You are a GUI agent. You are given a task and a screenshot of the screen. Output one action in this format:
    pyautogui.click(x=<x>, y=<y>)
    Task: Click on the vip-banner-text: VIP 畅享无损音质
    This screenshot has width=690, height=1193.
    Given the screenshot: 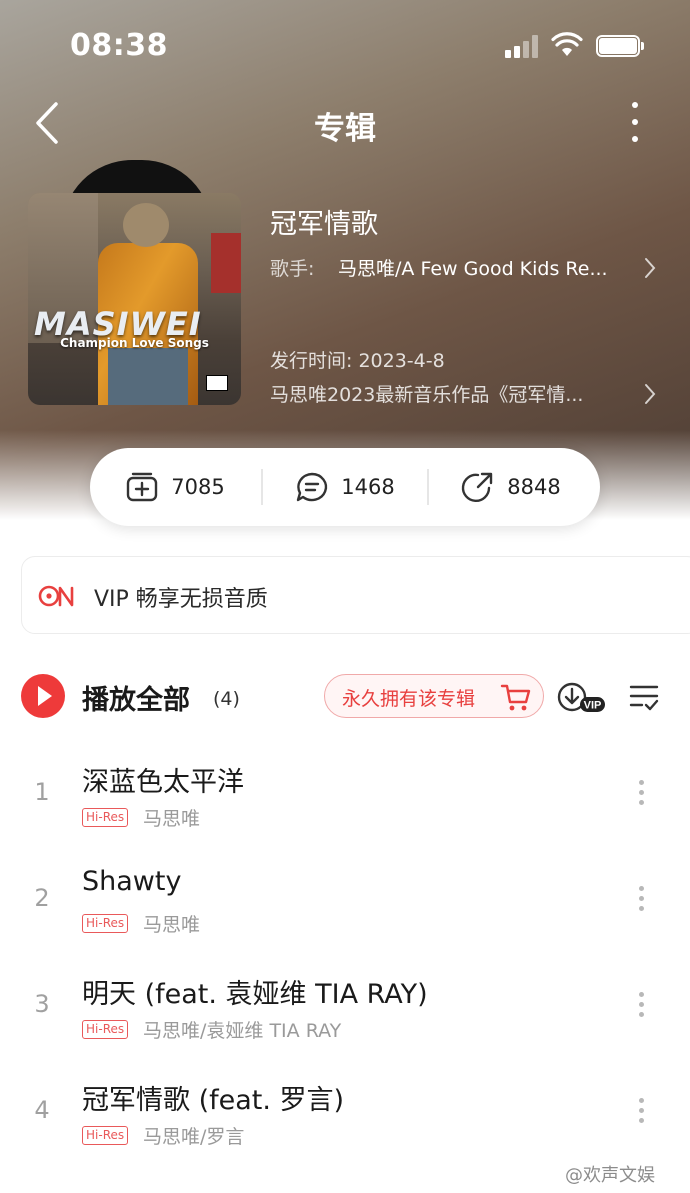 What is the action you would take?
    pyautogui.click(x=181, y=599)
    